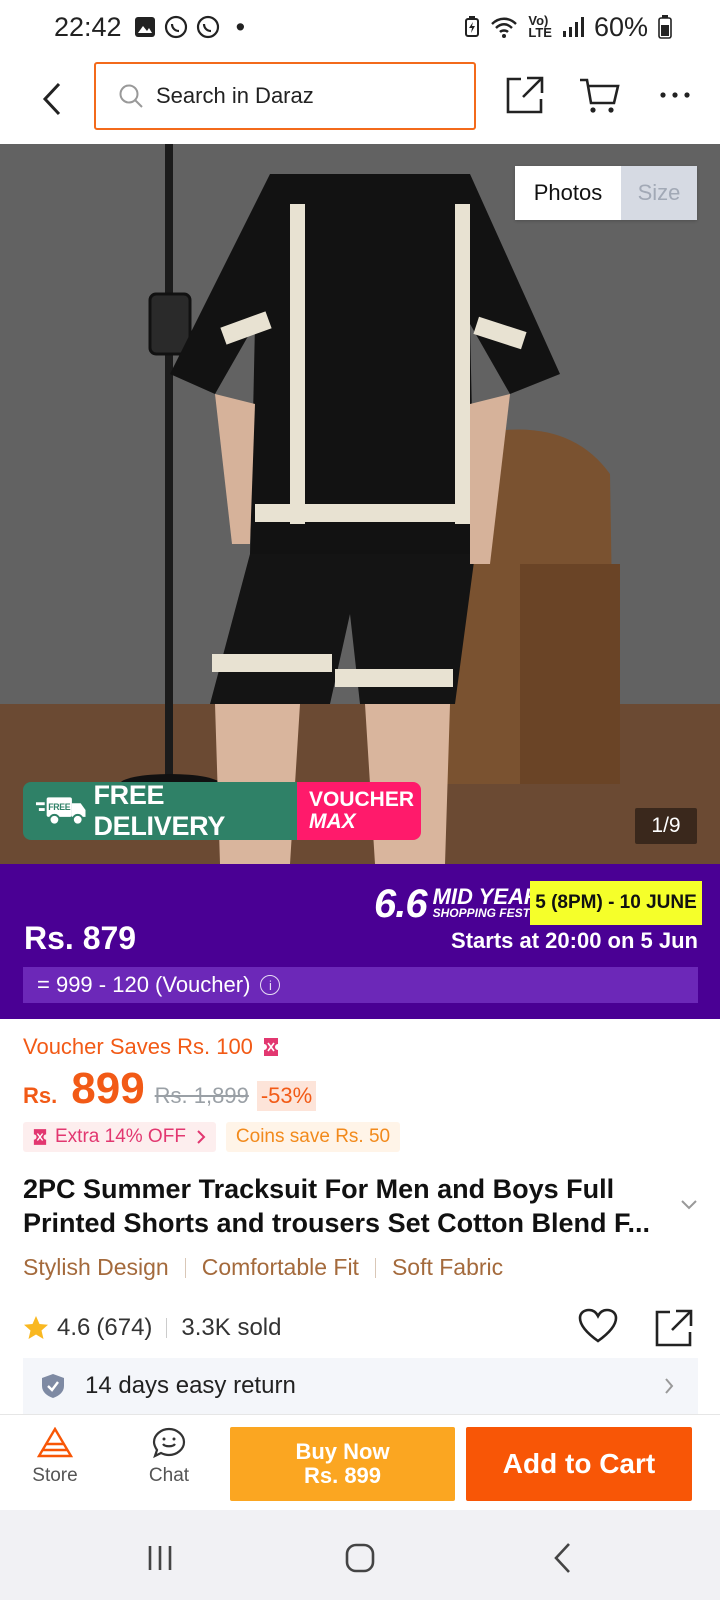 This screenshot has height=1600, width=720. I want to click on store-label: Store, so click(55, 1475).